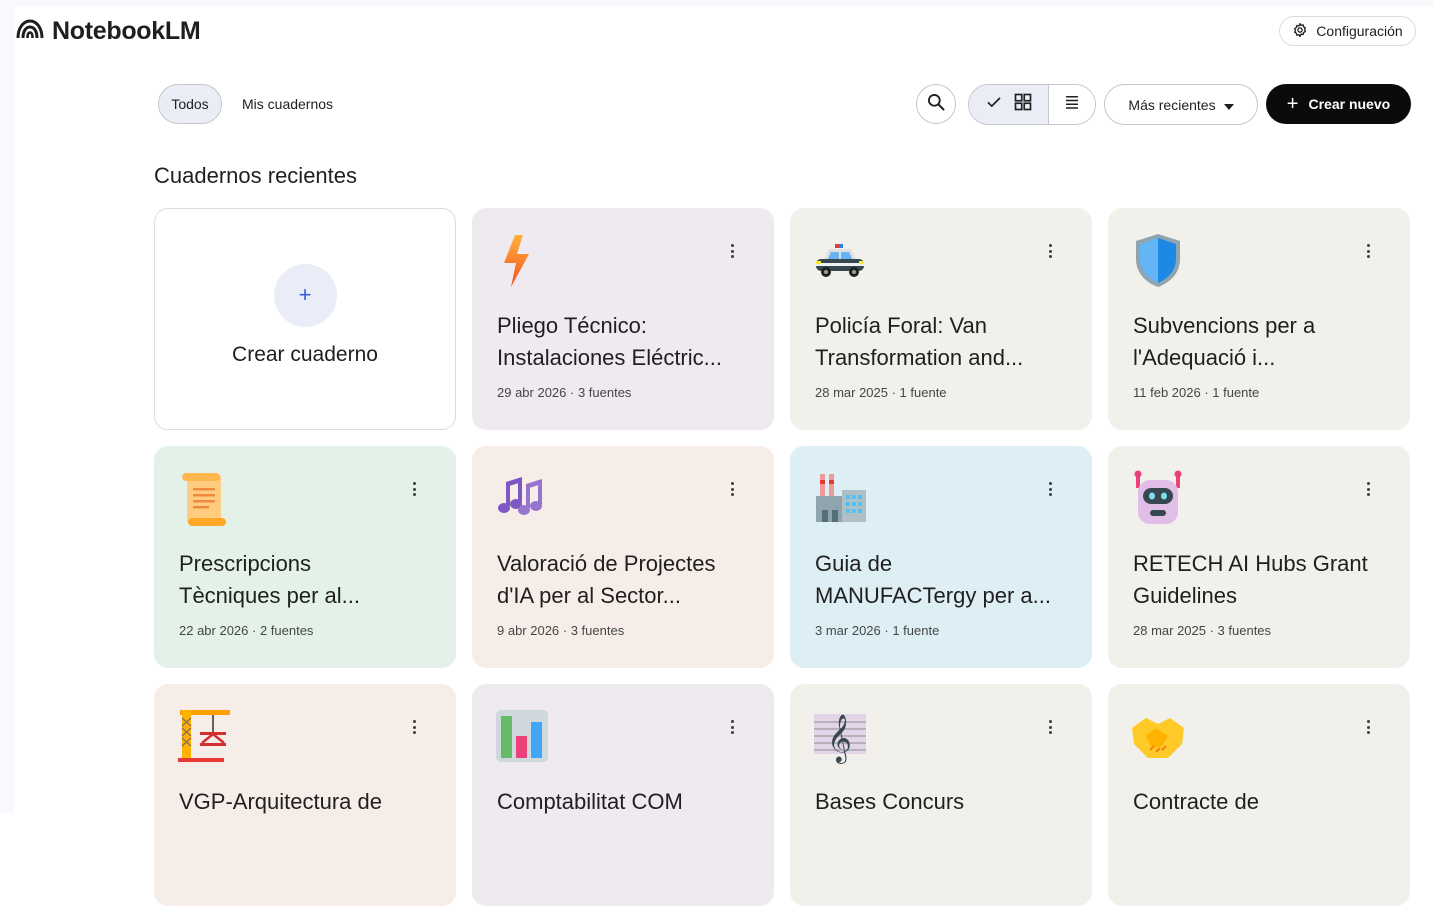  I want to click on gear-icon, so click(1300, 31).